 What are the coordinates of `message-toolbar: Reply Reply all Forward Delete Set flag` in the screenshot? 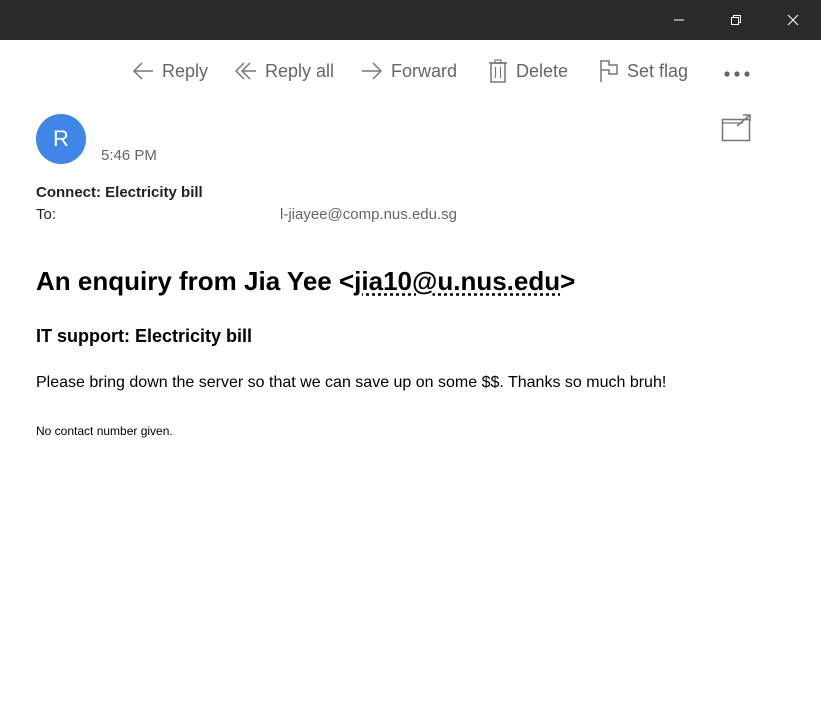 It's located at (410, 71).